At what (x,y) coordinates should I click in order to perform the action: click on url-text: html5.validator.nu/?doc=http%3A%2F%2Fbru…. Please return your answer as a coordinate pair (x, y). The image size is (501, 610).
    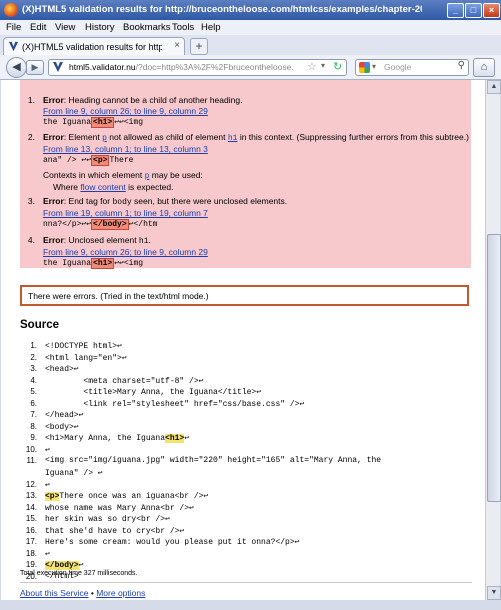
    Looking at the image, I should click on (181, 67).